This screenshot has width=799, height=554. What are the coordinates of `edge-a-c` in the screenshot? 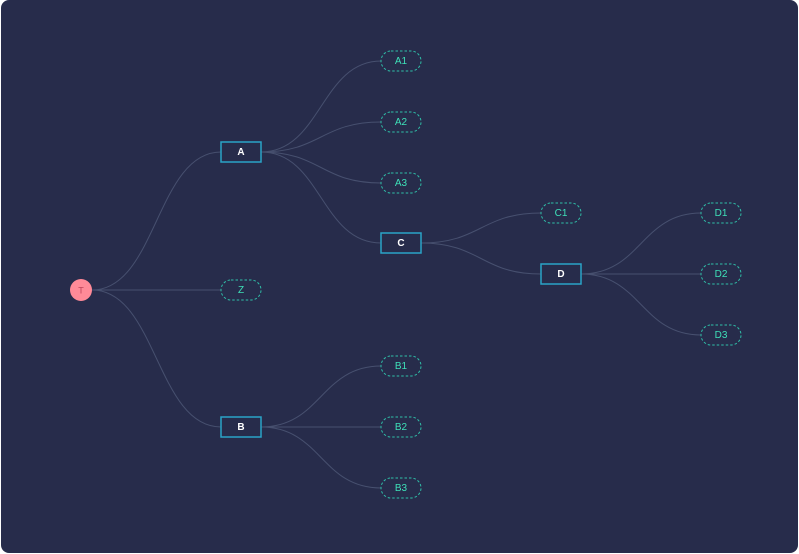 It's located at (321, 197).